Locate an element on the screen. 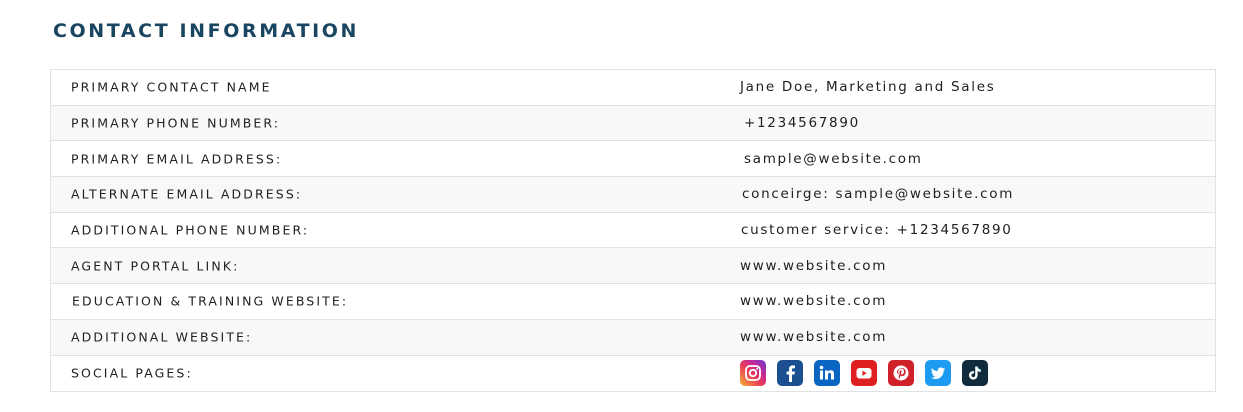  phone-value: customer service: +1234567890 is located at coordinates (877, 230).